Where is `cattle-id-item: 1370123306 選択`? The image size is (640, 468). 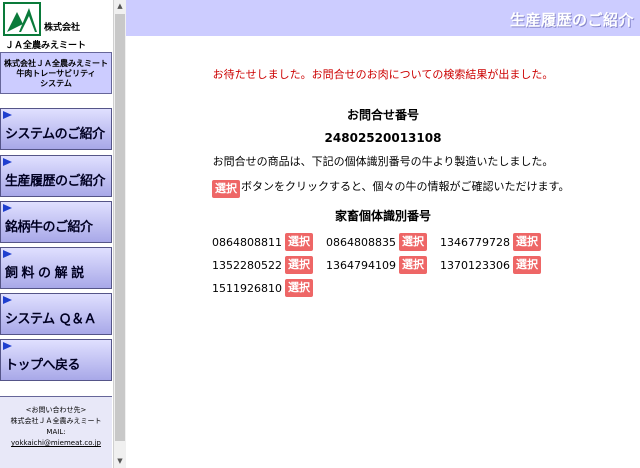
cattle-id-item: 1370123306 選択 is located at coordinates (490, 265).